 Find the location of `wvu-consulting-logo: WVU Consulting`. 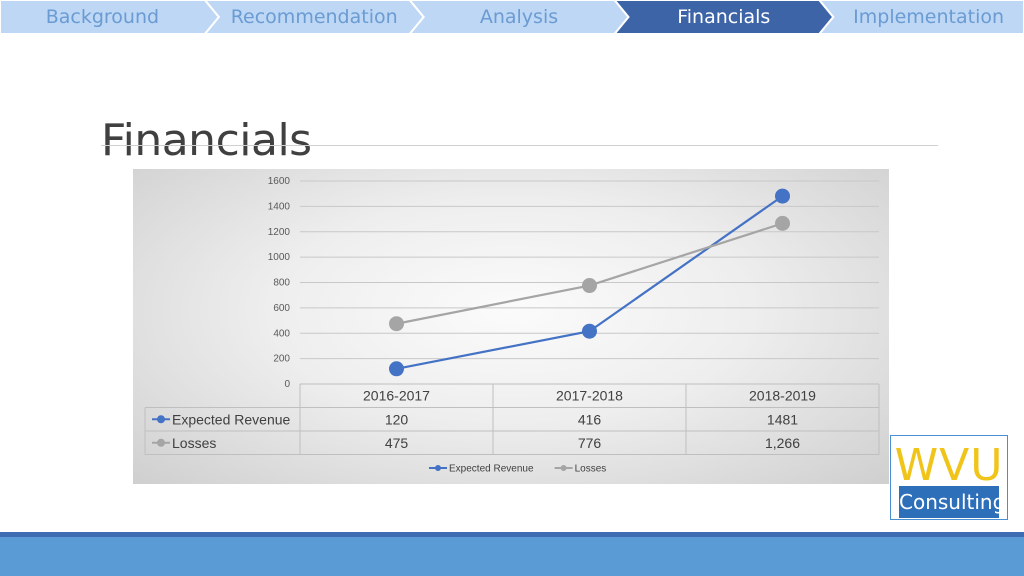

wvu-consulting-logo: WVU Consulting is located at coordinates (949, 477).